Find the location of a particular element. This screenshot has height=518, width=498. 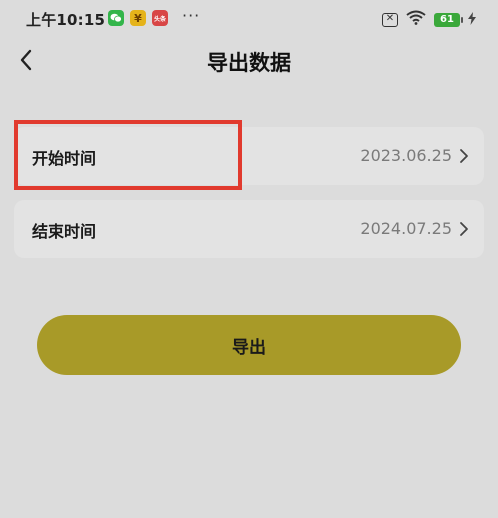

start-time-value: 2023.06.25 is located at coordinates (406, 155).